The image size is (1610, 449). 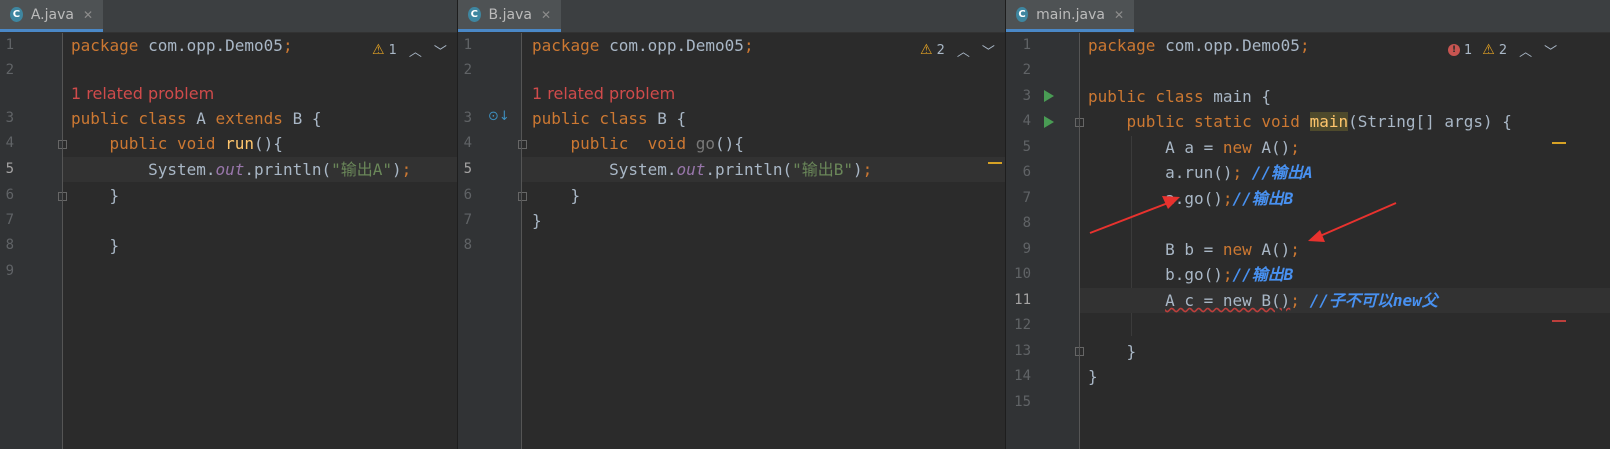 I want to click on inspection-indicators: ⚠ 2 ︿ ﹀, so click(x=957, y=50).